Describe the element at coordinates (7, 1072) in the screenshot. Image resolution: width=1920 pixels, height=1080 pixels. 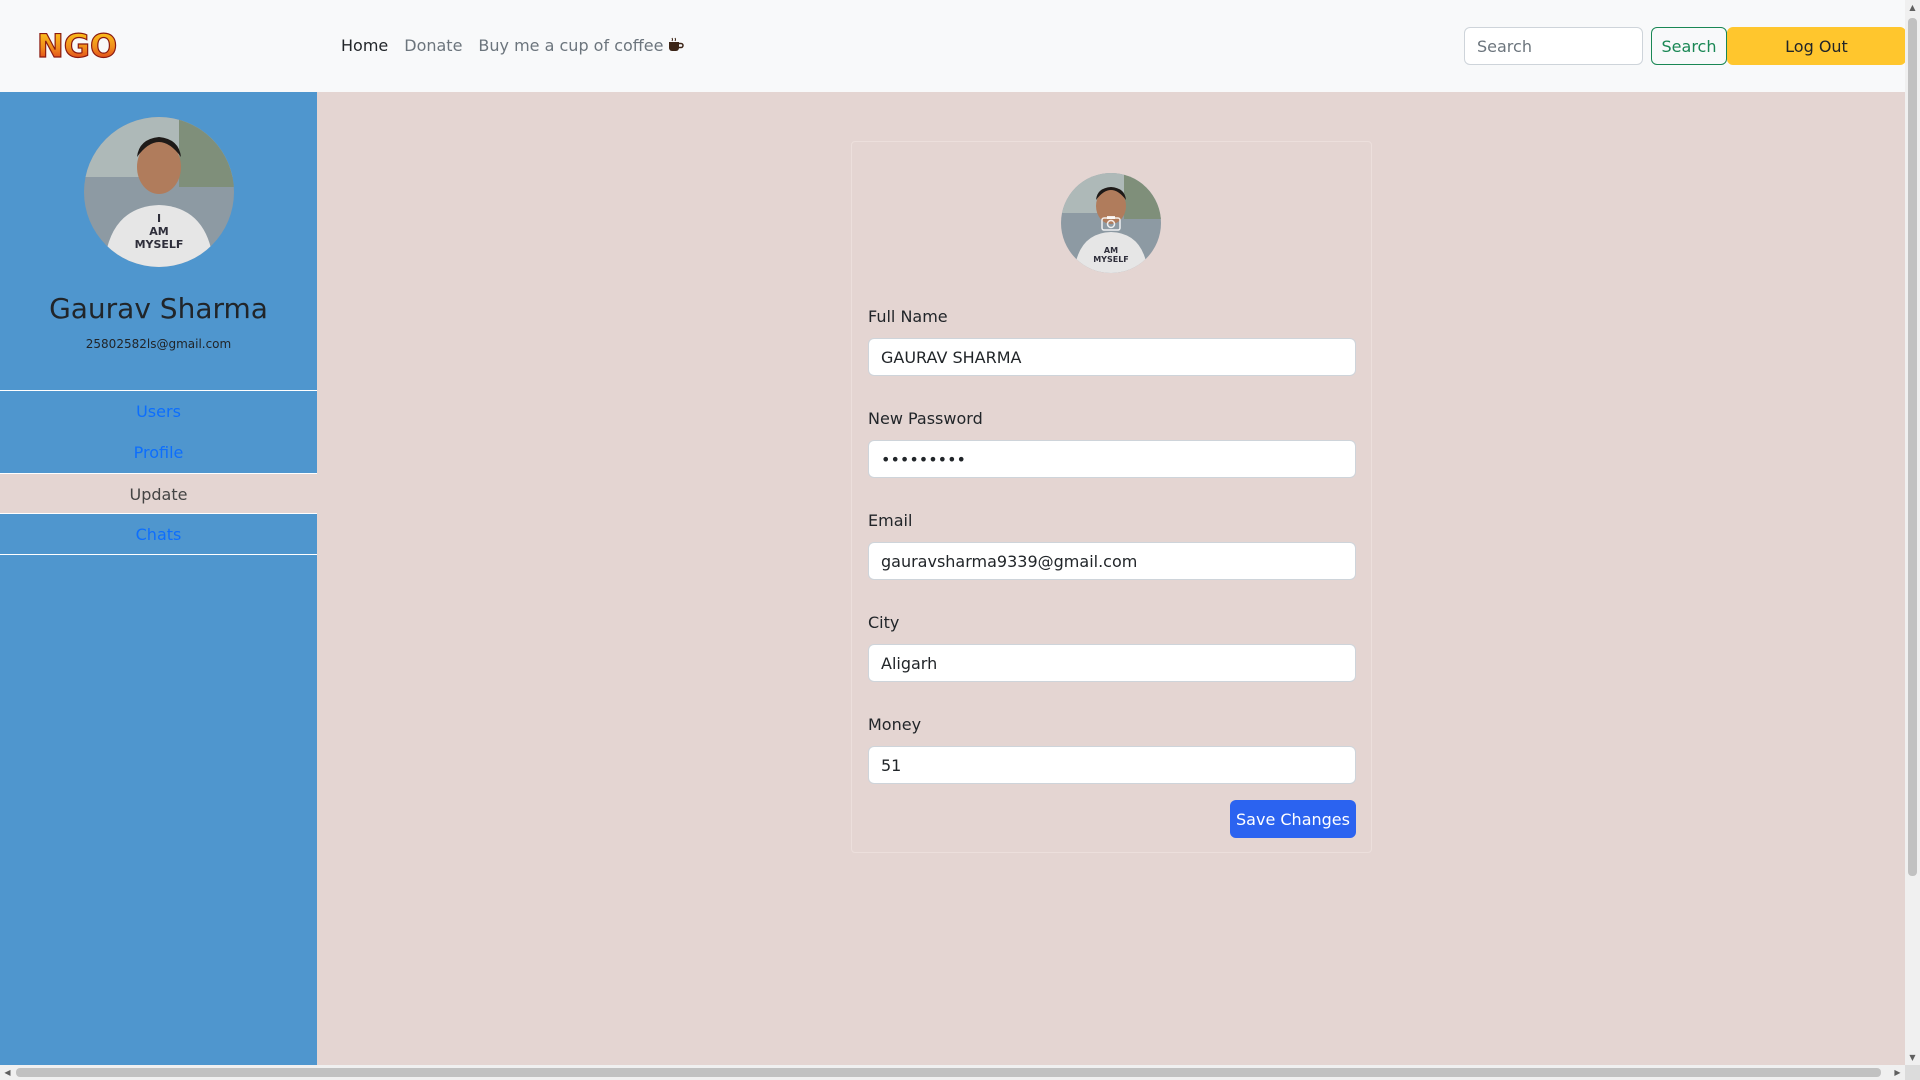
I see `scroll-left-arrow-icon: ◀` at that location.